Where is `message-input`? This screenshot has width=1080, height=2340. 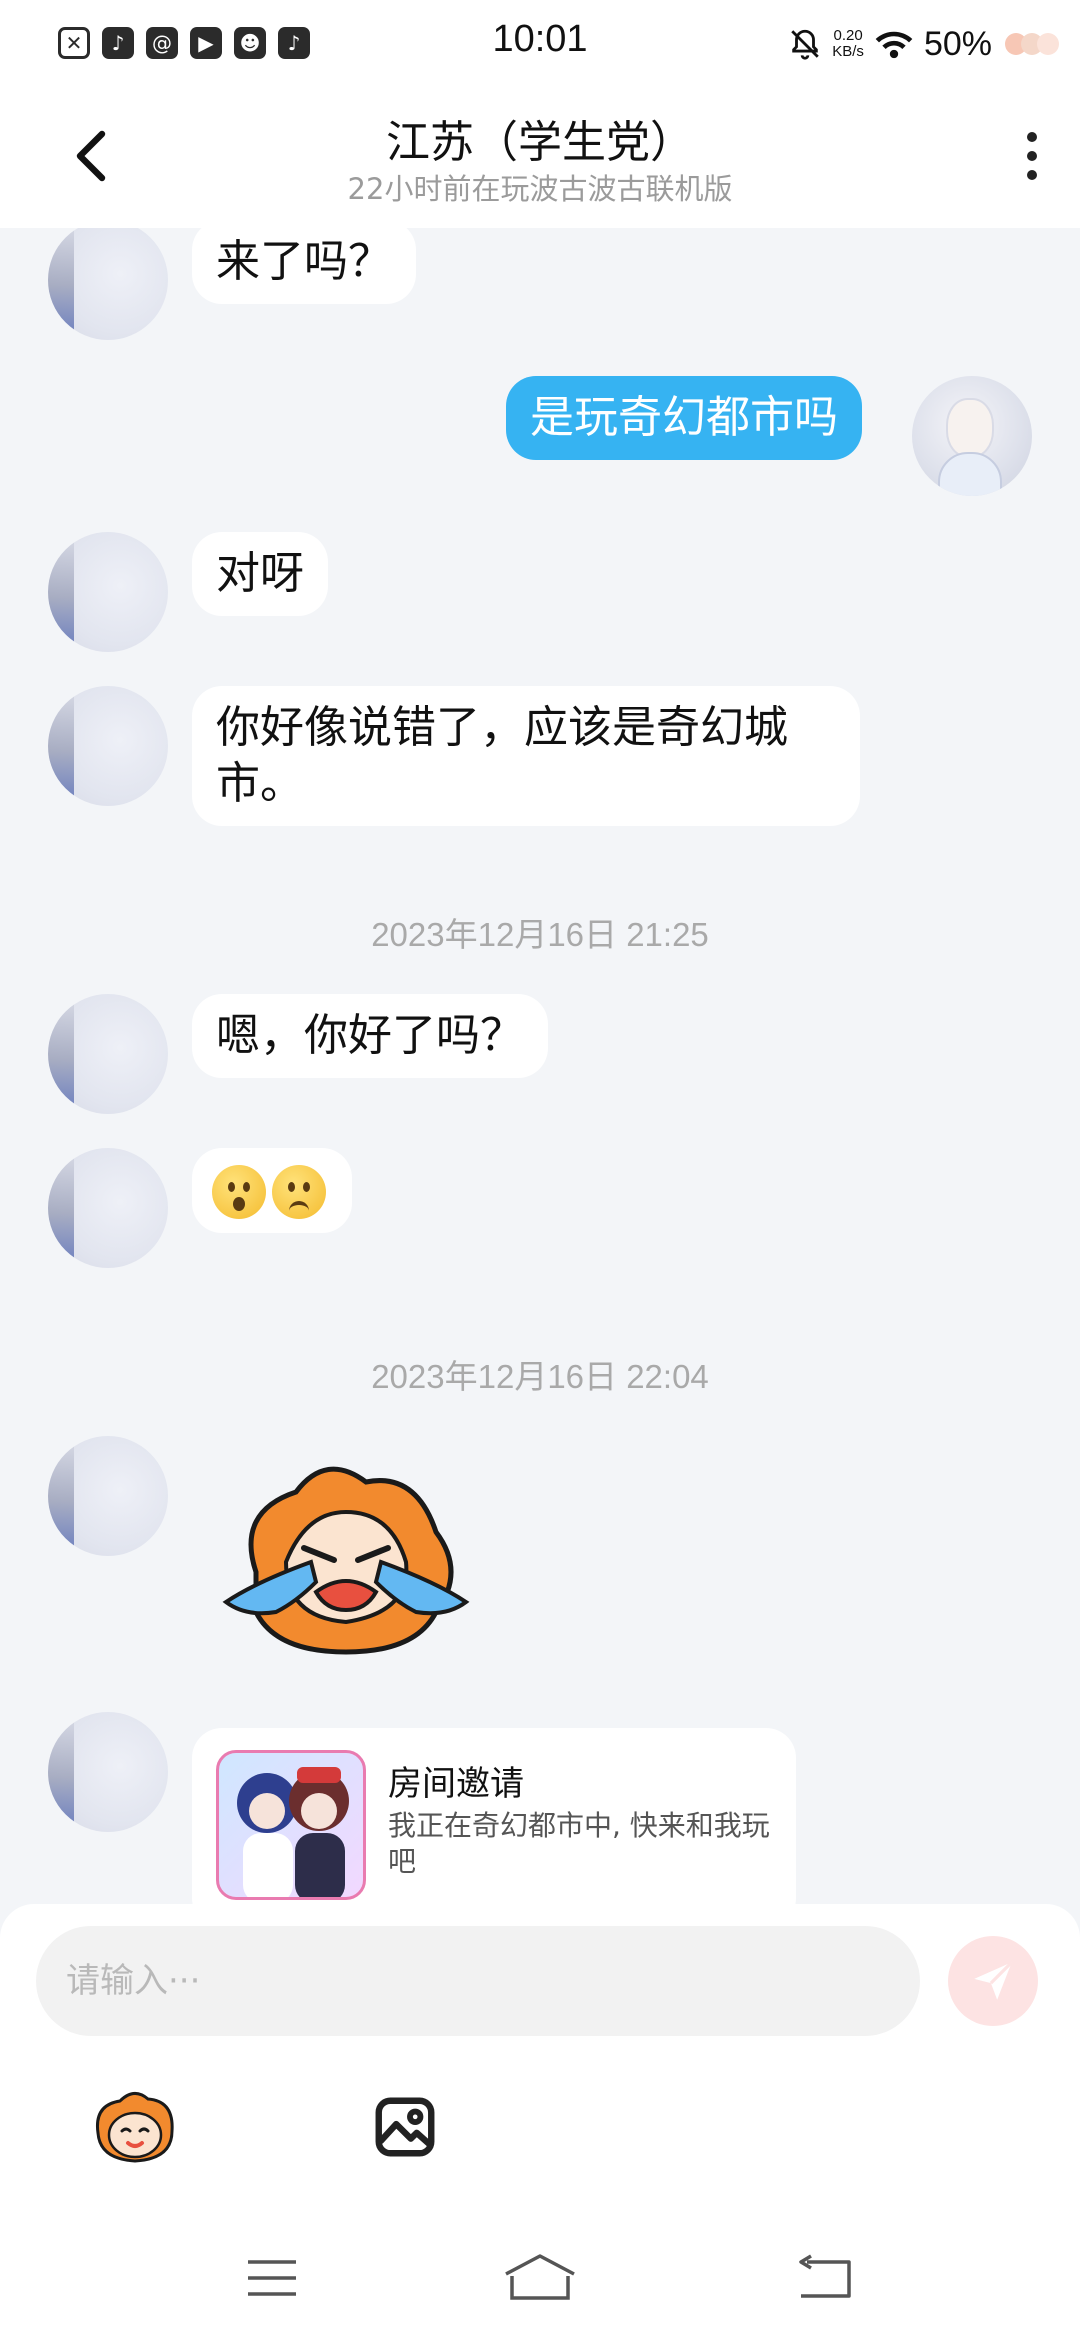 message-input is located at coordinates (478, 1981).